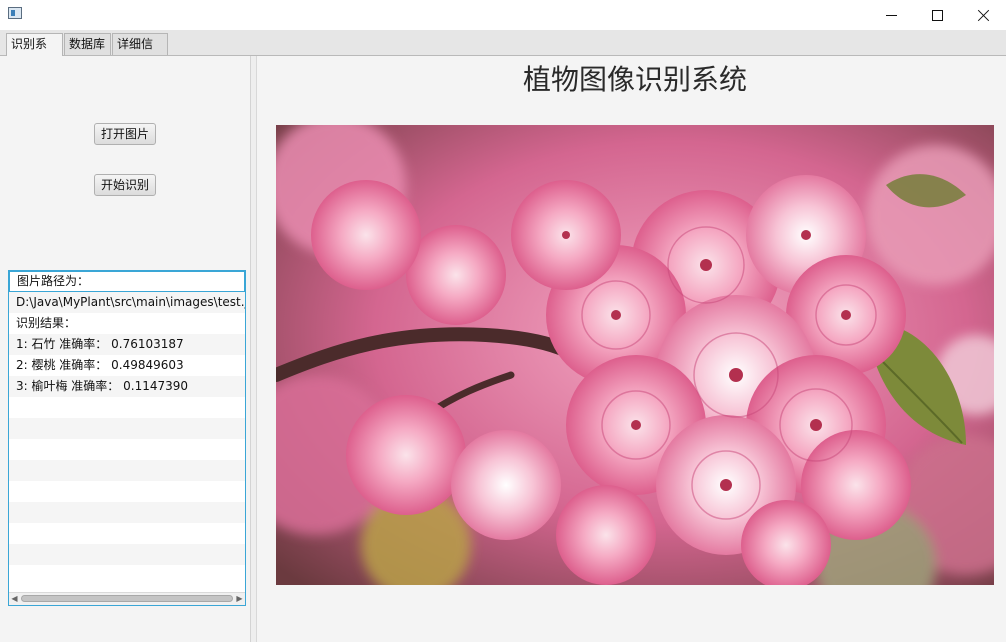 This screenshot has height=642, width=1006. I want to click on page-title: 植物图像识别系统, so click(634, 79).